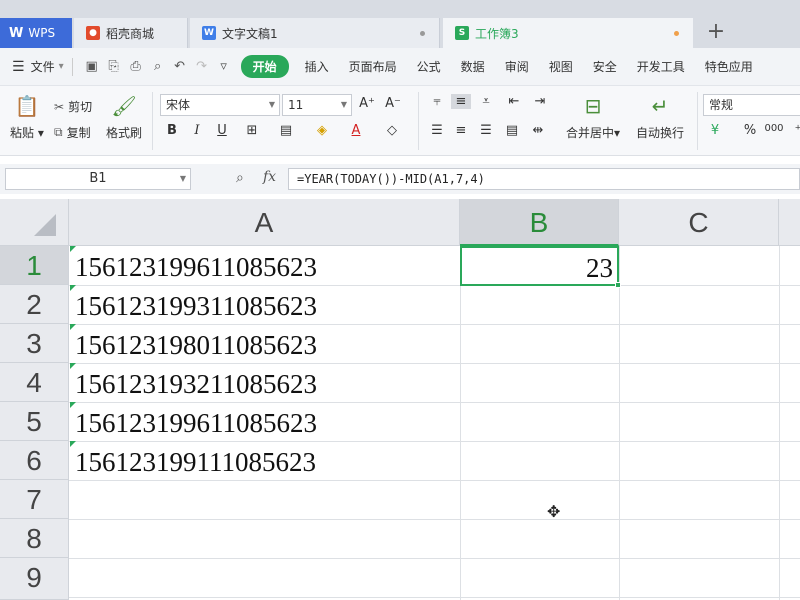  I want to click on undo-icon: ↶, so click(180, 66).